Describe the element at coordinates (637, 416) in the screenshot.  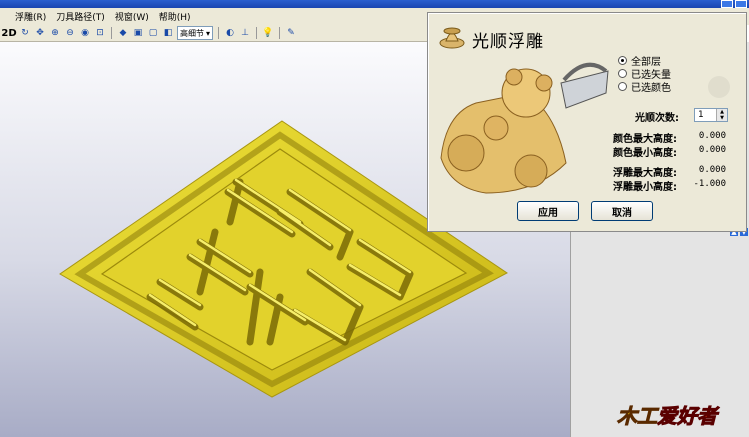
I see `brand-part1: 木工` at that location.